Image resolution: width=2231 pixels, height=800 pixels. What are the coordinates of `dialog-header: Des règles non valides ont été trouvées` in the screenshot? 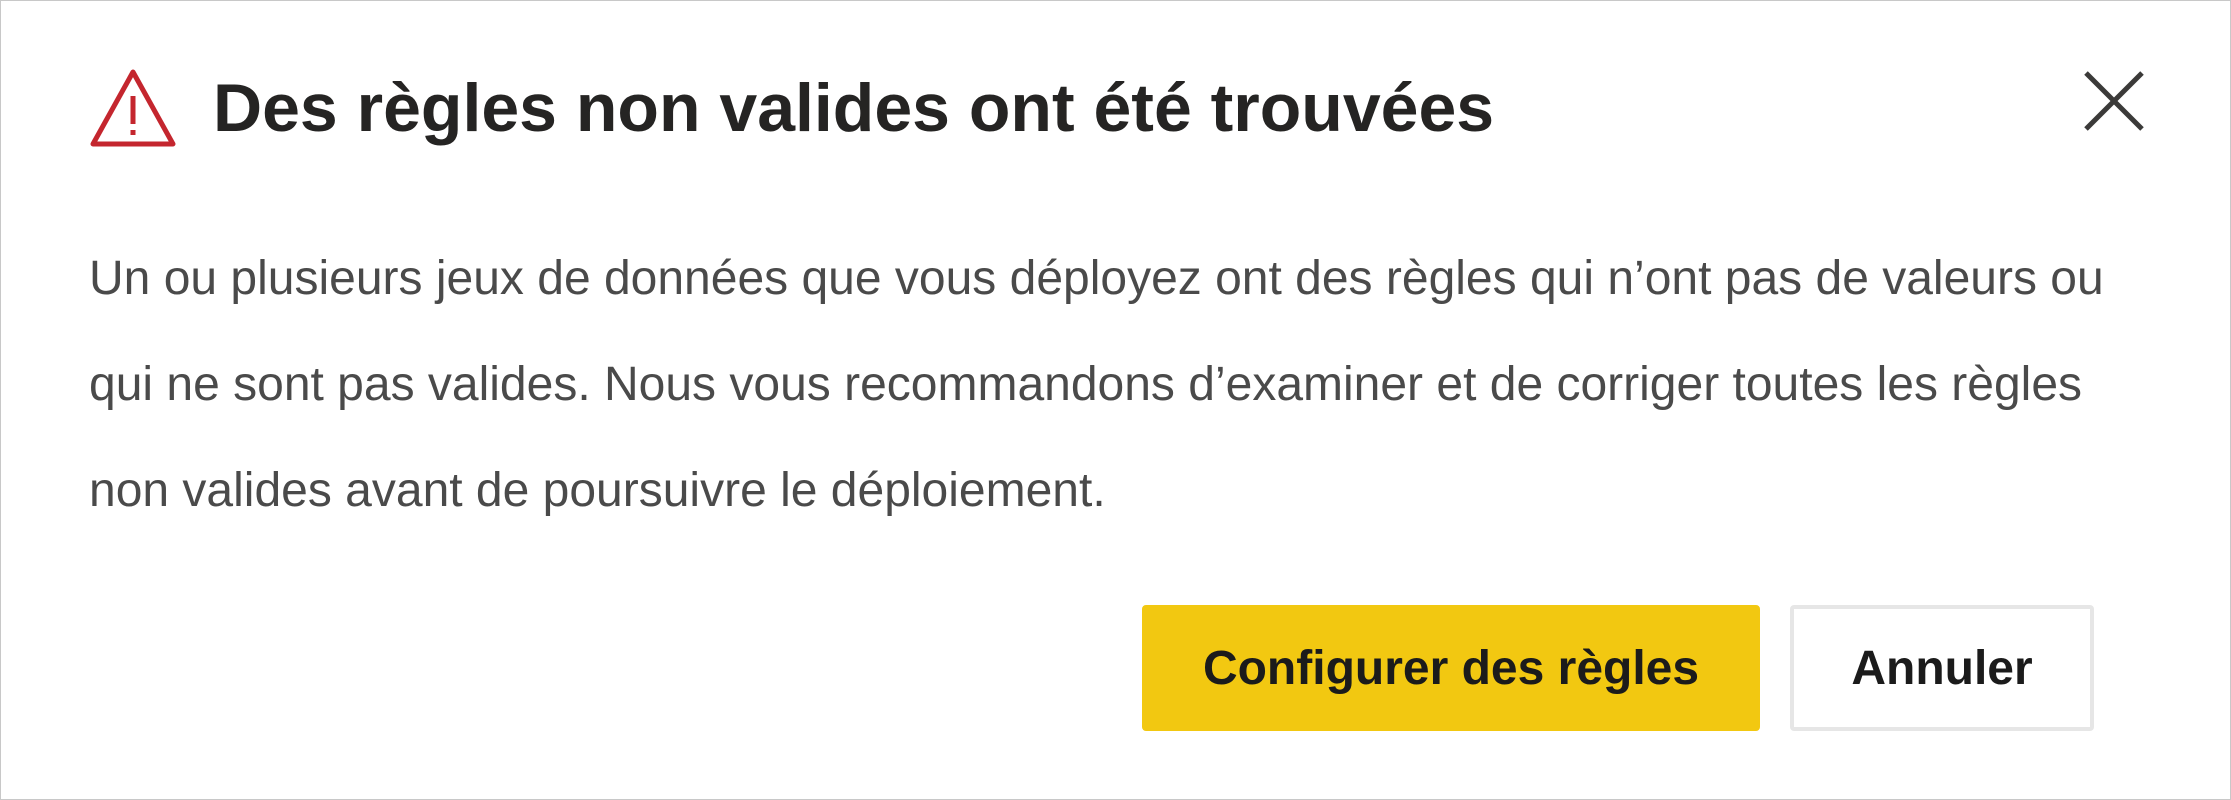 It's located at (1119, 108).